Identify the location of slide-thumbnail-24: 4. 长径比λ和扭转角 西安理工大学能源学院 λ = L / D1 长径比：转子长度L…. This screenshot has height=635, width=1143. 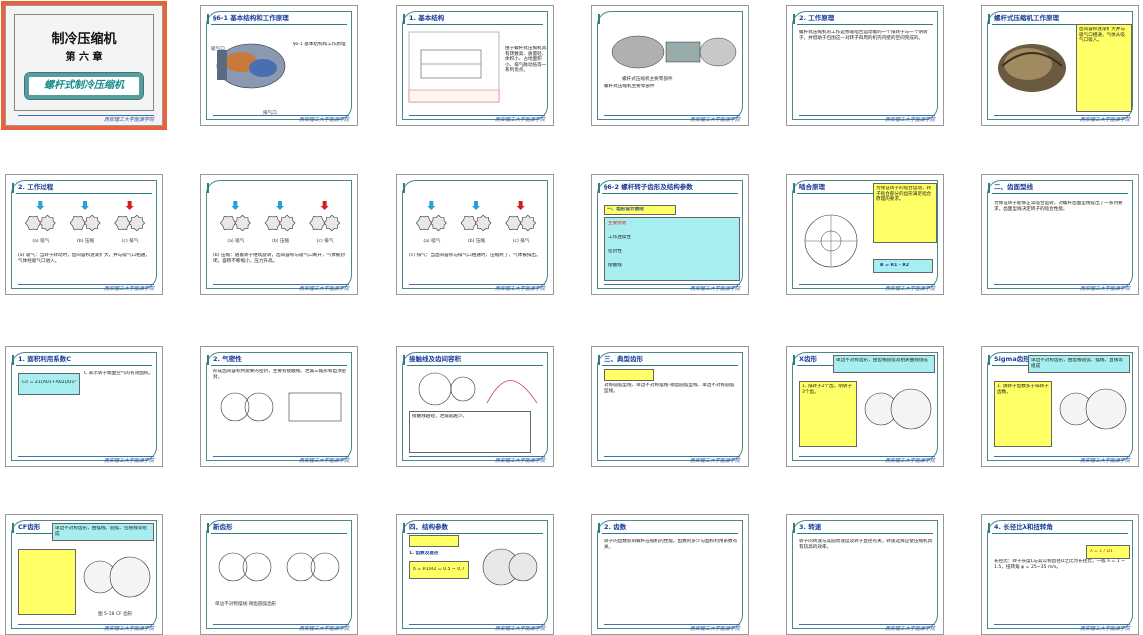
(1060, 574).